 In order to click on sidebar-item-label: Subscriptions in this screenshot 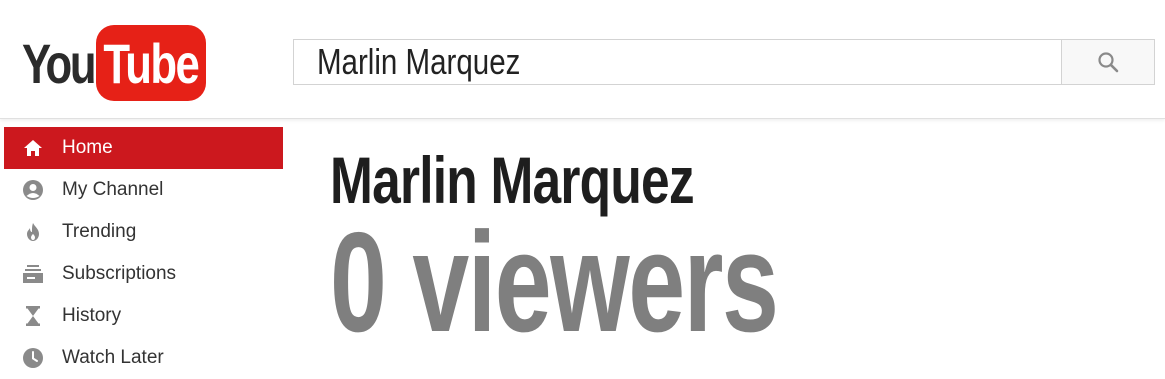, I will do `click(119, 273)`.